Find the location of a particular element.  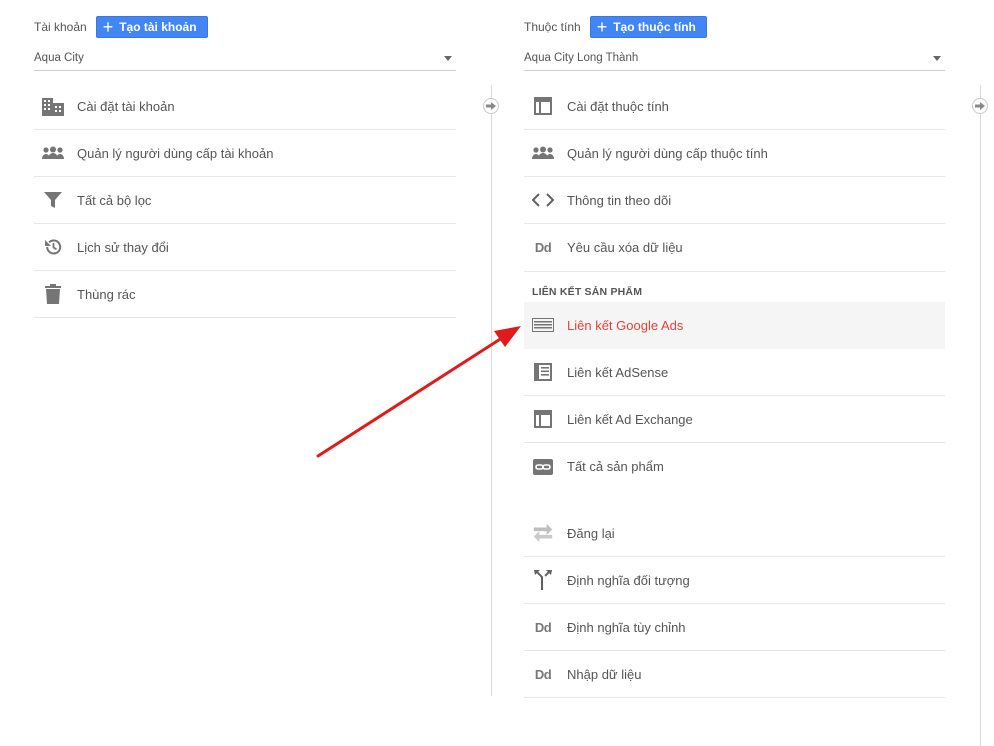

menu-item-property-users: Quản lý người dùng cấp thuộc tính is located at coordinates (734, 153).